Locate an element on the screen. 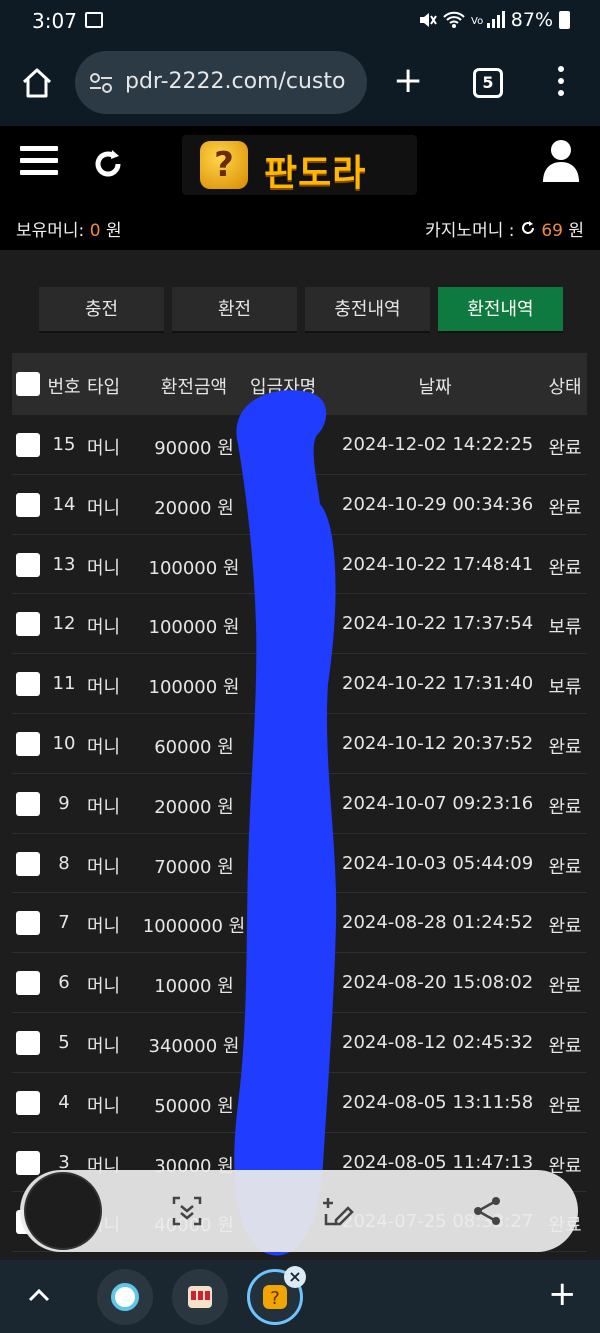 The width and height of the screenshot is (600, 1333). share-icon is located at coordinates (487, 1211).